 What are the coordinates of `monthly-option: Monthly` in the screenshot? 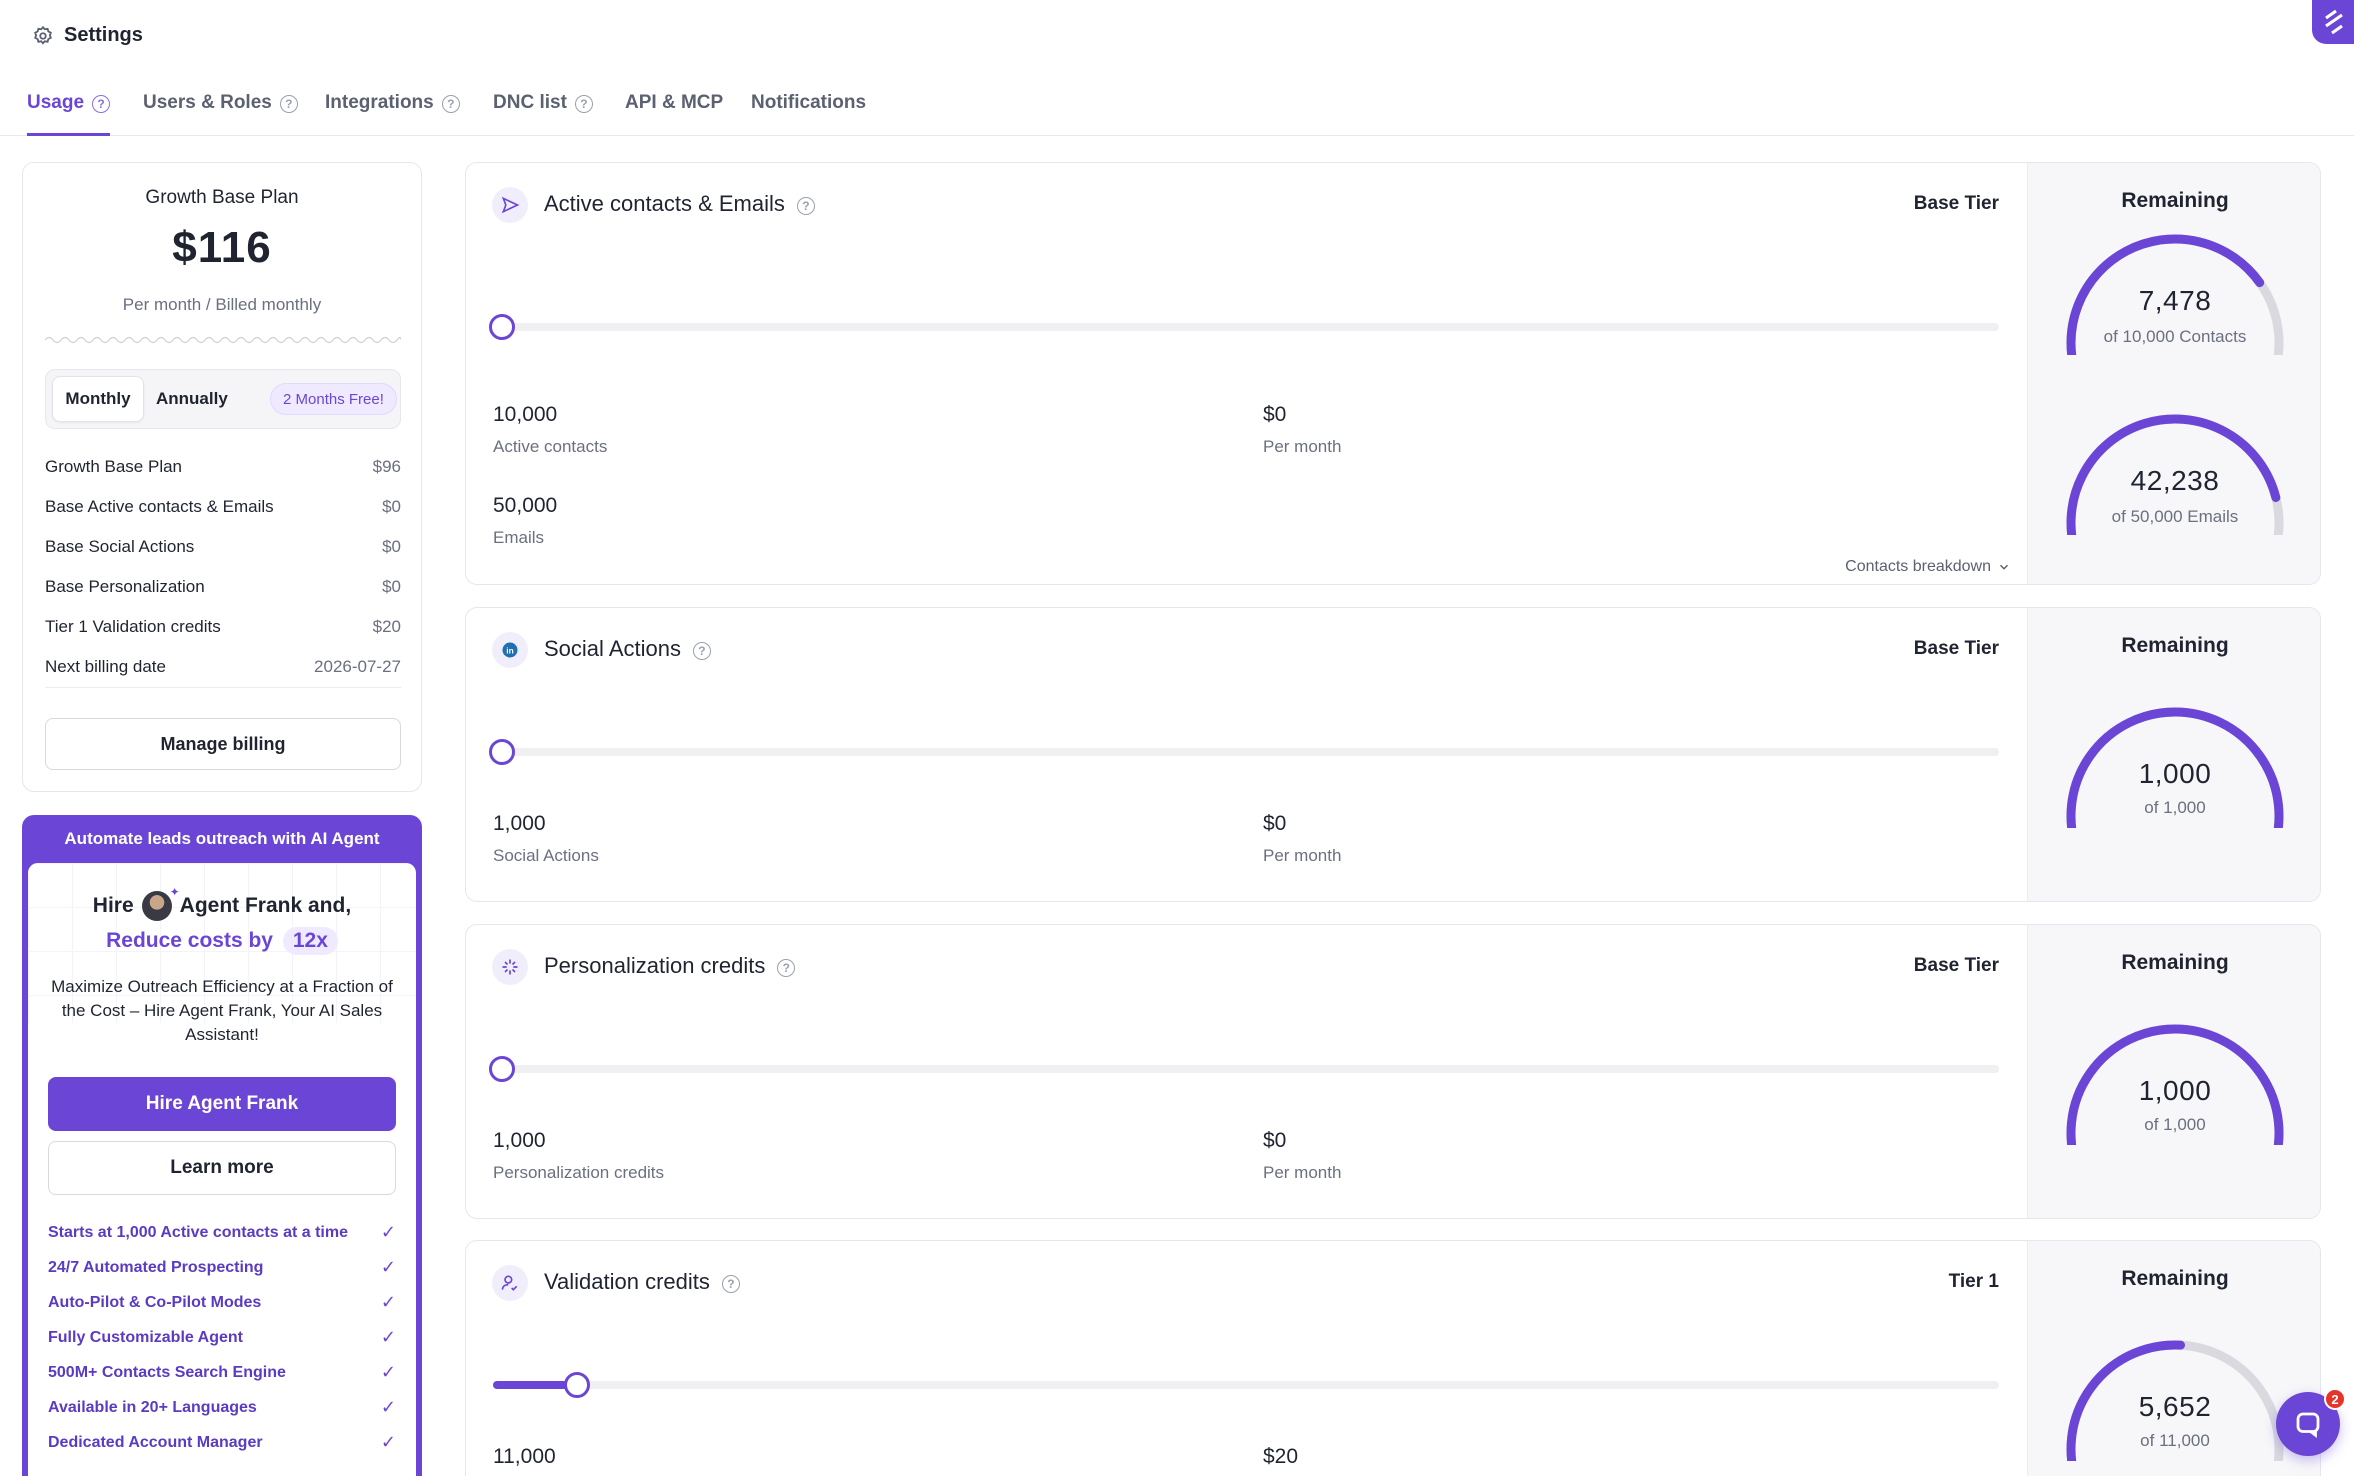 It's located at (98, 399).